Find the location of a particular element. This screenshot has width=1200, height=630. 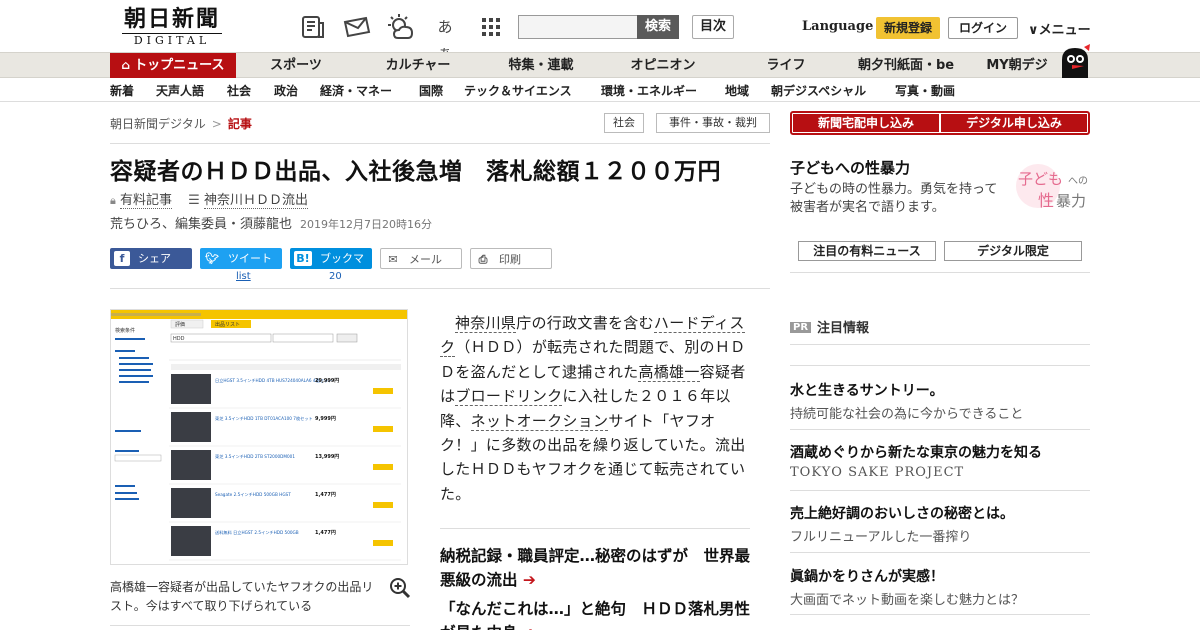

feature-banner: 子ども への 性 暴力 is located at coordinates (1051, 187).